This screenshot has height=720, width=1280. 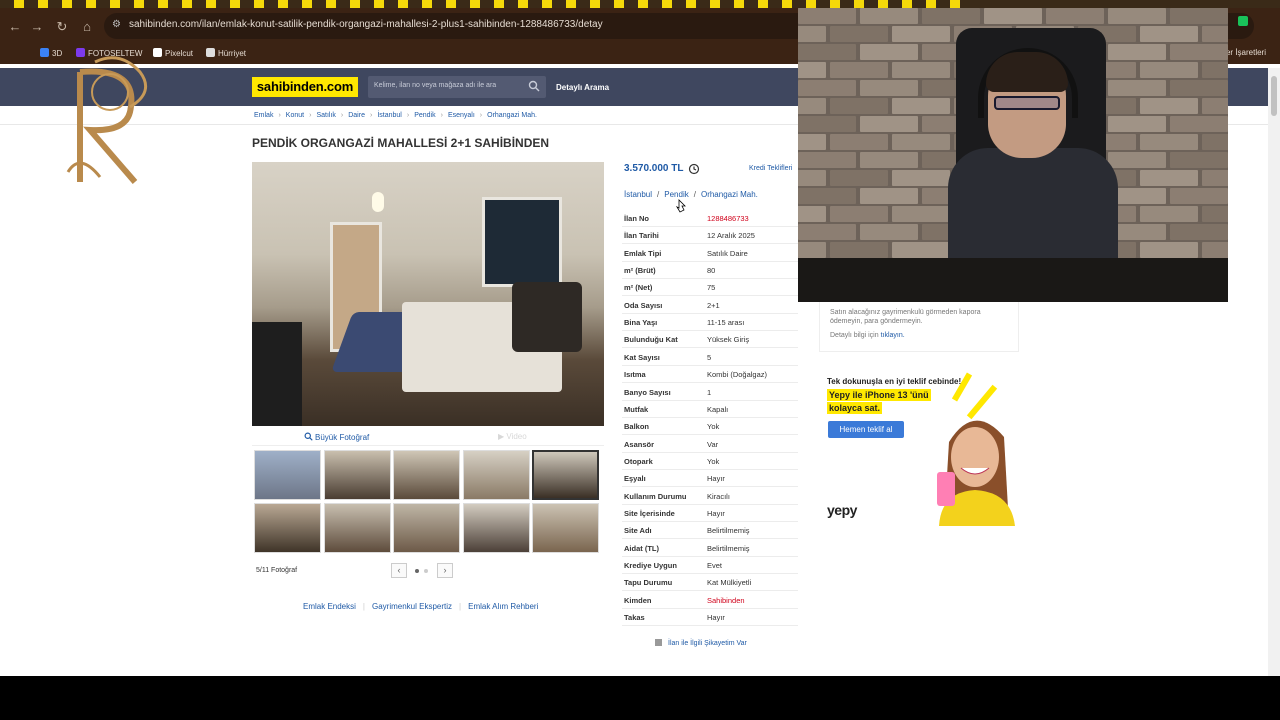 What do you see at coordinates (428, 294) in the screenshot?
I see `main-photo` at bounding box center [428, 294].